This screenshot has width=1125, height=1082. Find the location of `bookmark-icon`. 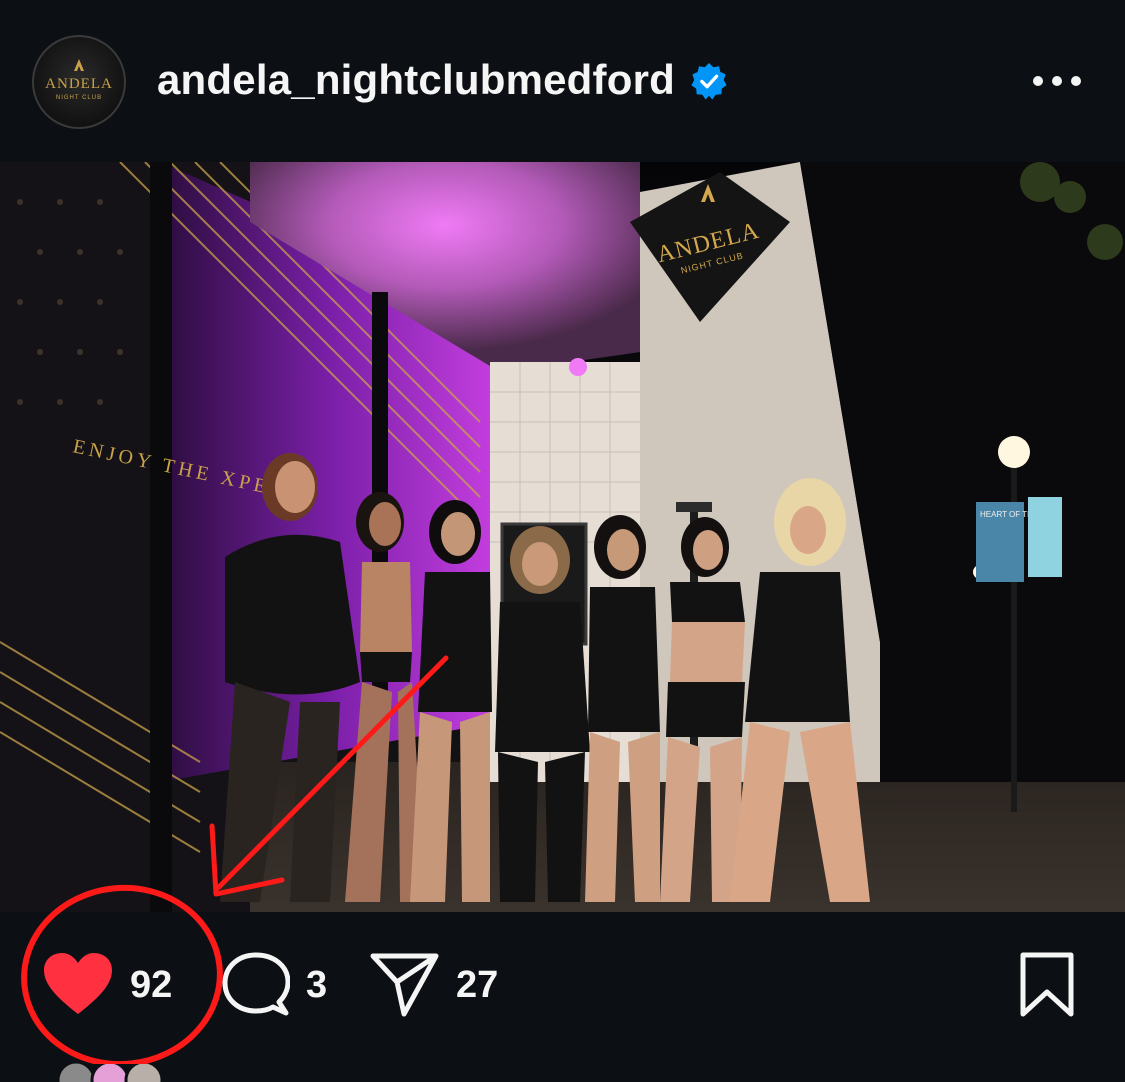

bookmark-icon is located at coordinates (1047, 985).